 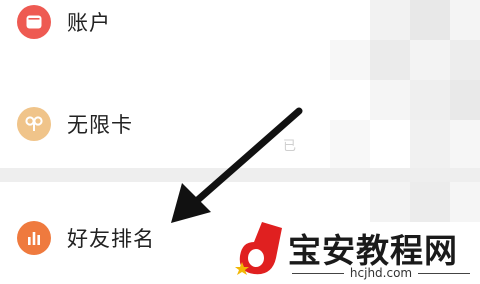 I want to click on watermark-logo-icon, so click(x=258, y=249).